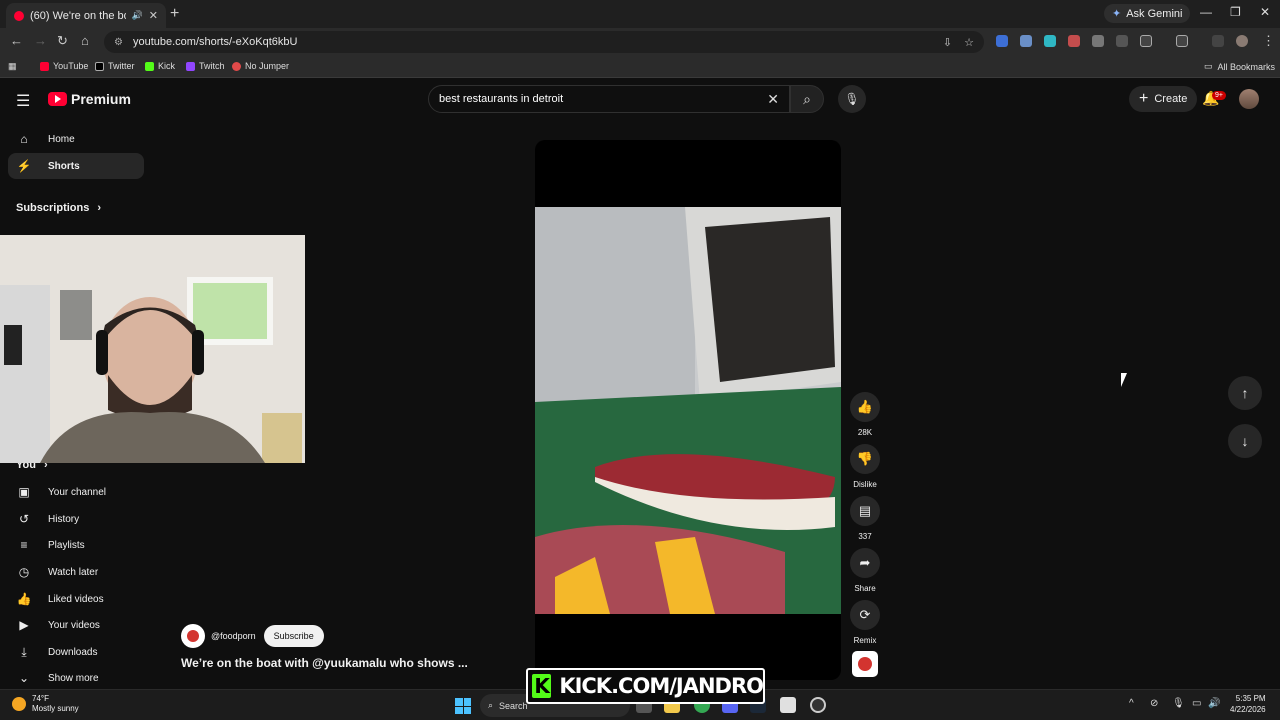 This screenshot has width=1280, height=720. I want to click on search-icon: ⌕, so click(807, 98).